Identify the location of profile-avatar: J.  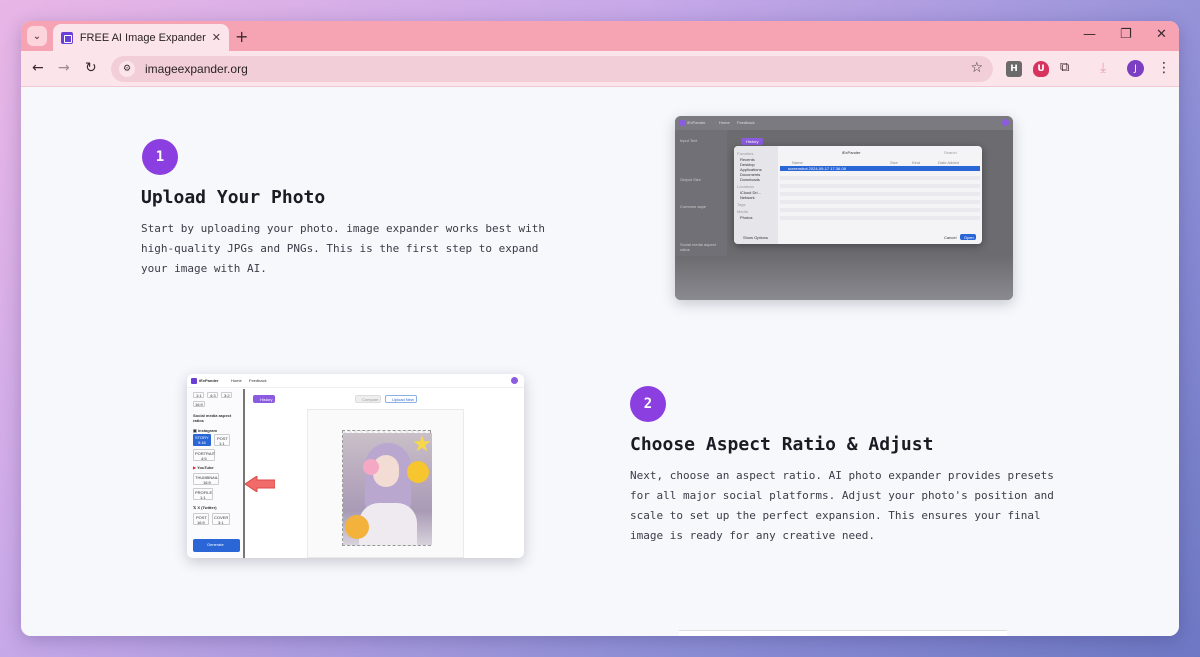
(1135, 68).